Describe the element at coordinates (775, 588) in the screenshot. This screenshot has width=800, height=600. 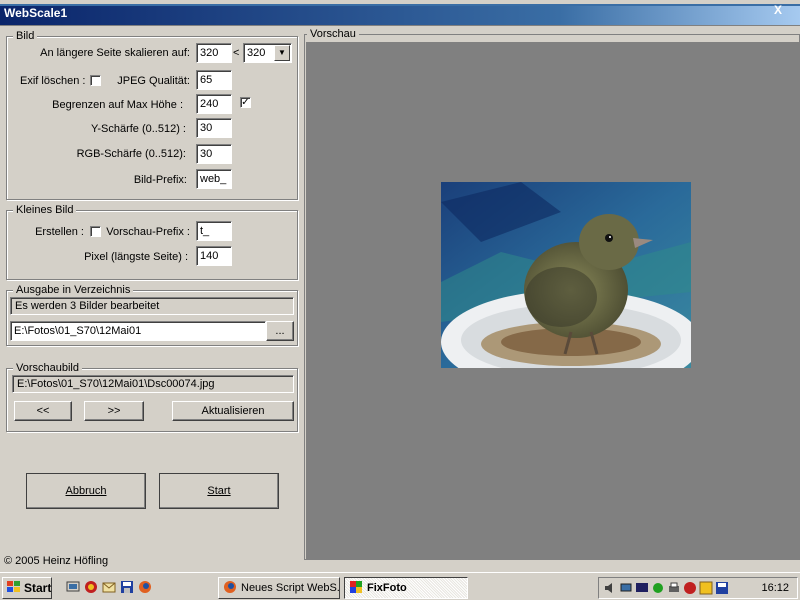
I see `clock: 16:12` at that location.